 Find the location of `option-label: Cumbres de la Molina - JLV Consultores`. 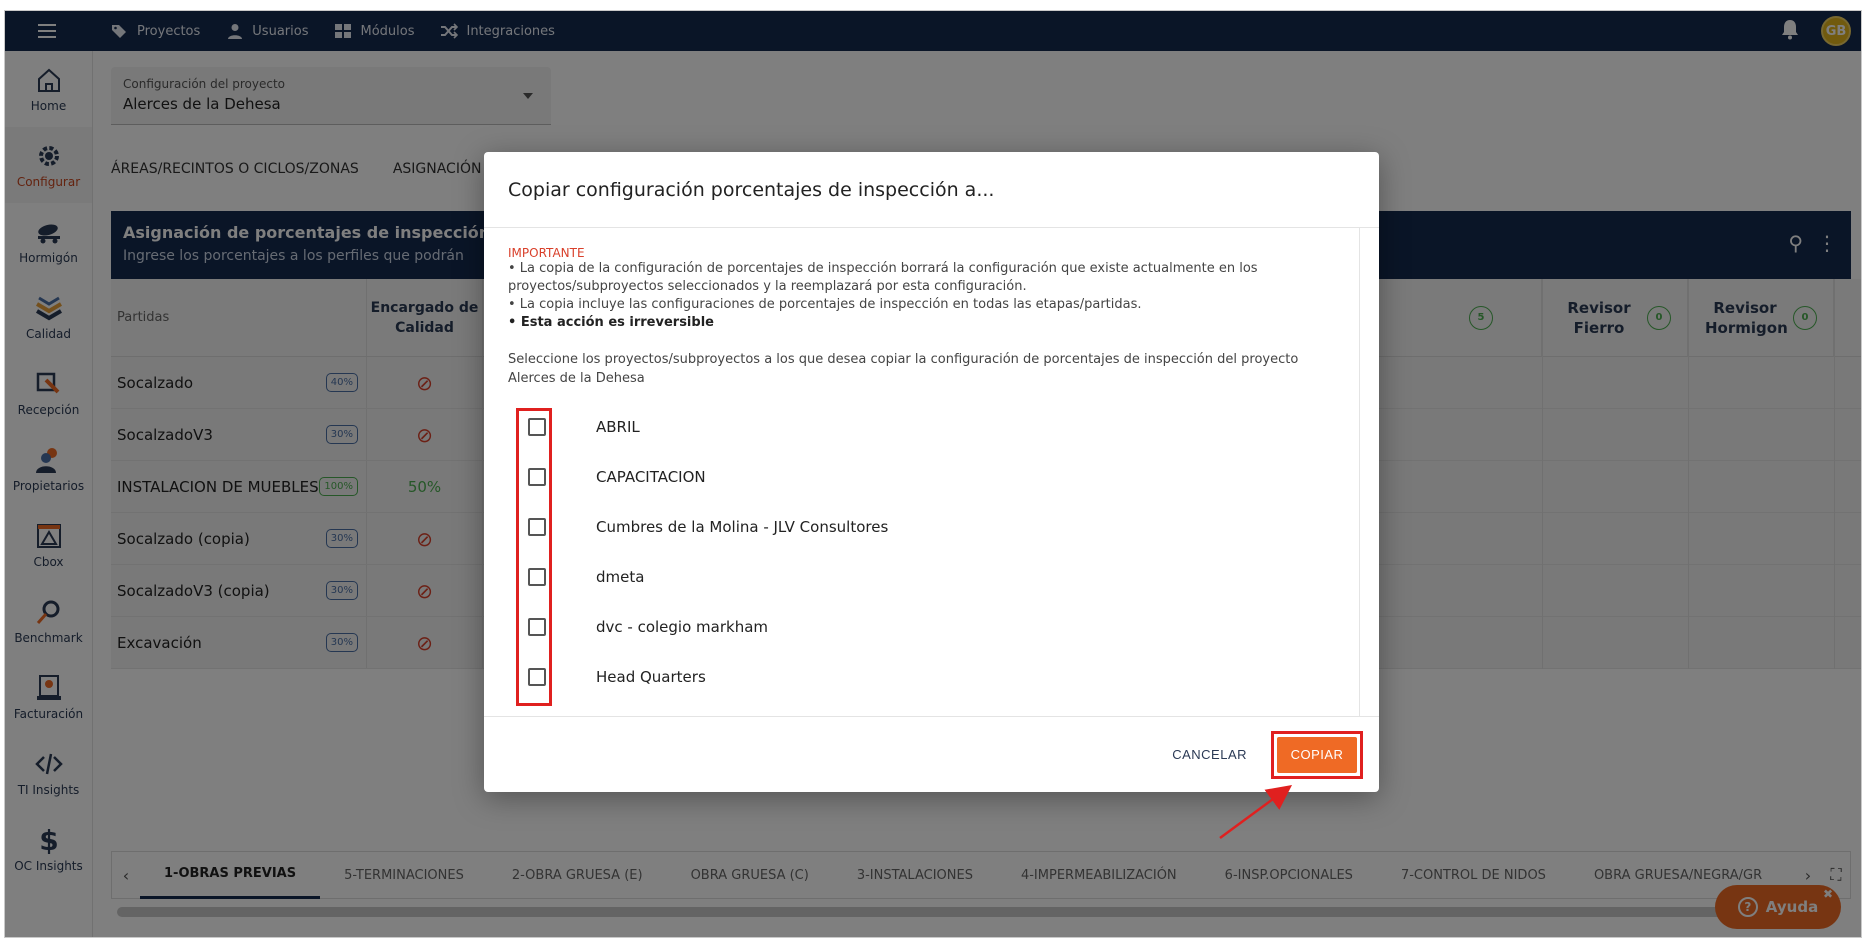

option-label: Cumbres de la Molina - JLV Consultores is located at coordinates (742, 527).